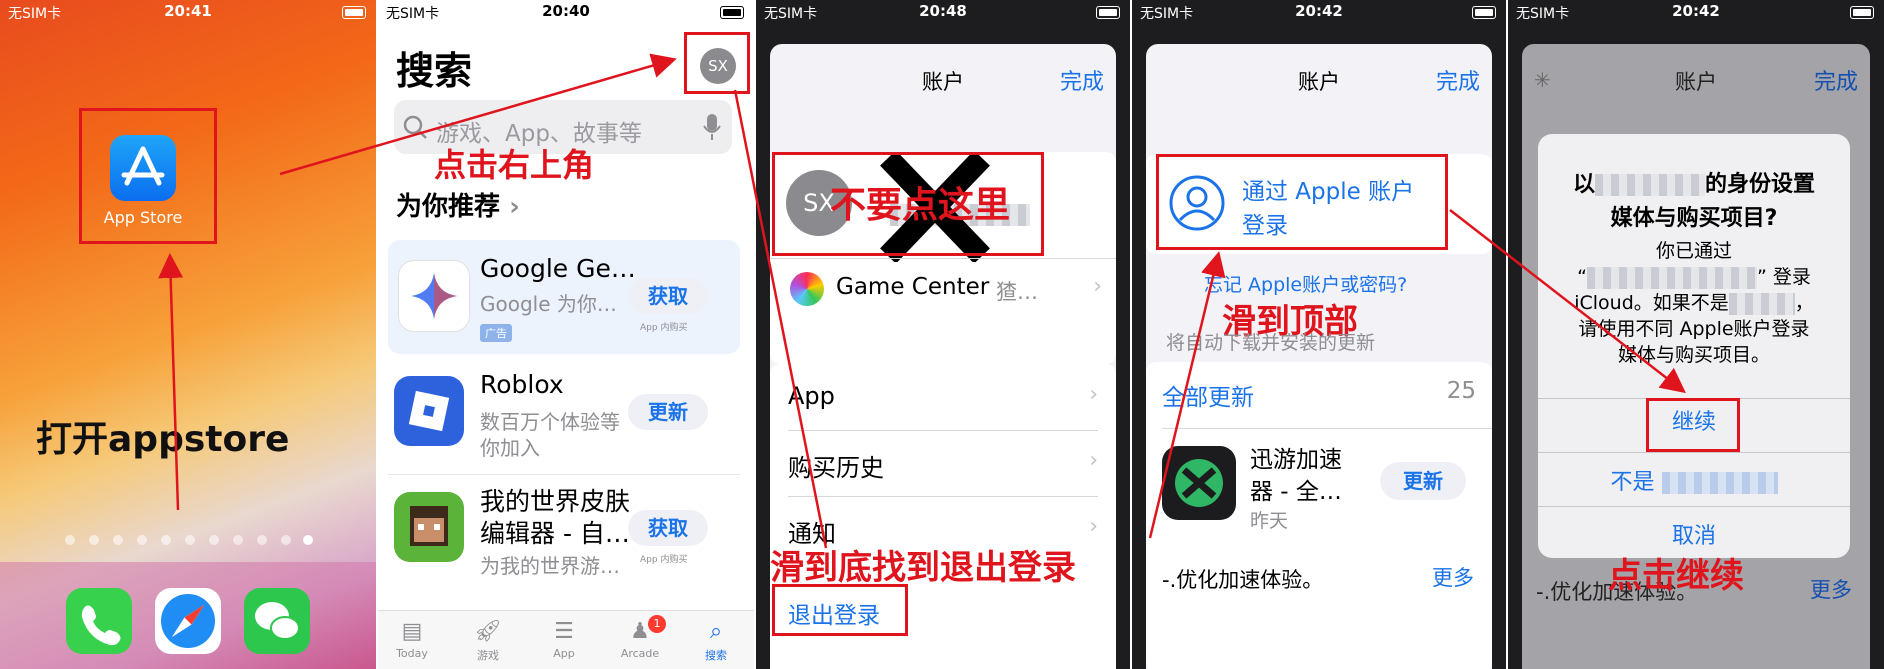 The height and width of the screenshot is (669, 1884). What do you see at coordinates (1269, 521) in the screenshot?
I see `app-date: 昨天` at bounding box center [1269, 521].